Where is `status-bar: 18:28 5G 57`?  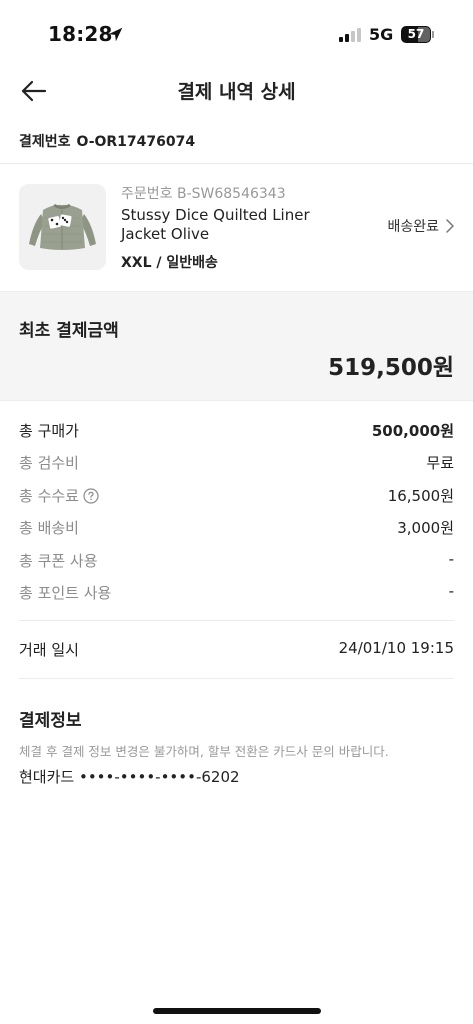 status-bar: 18:28 5G 57 is located at coordinates (236, 31).